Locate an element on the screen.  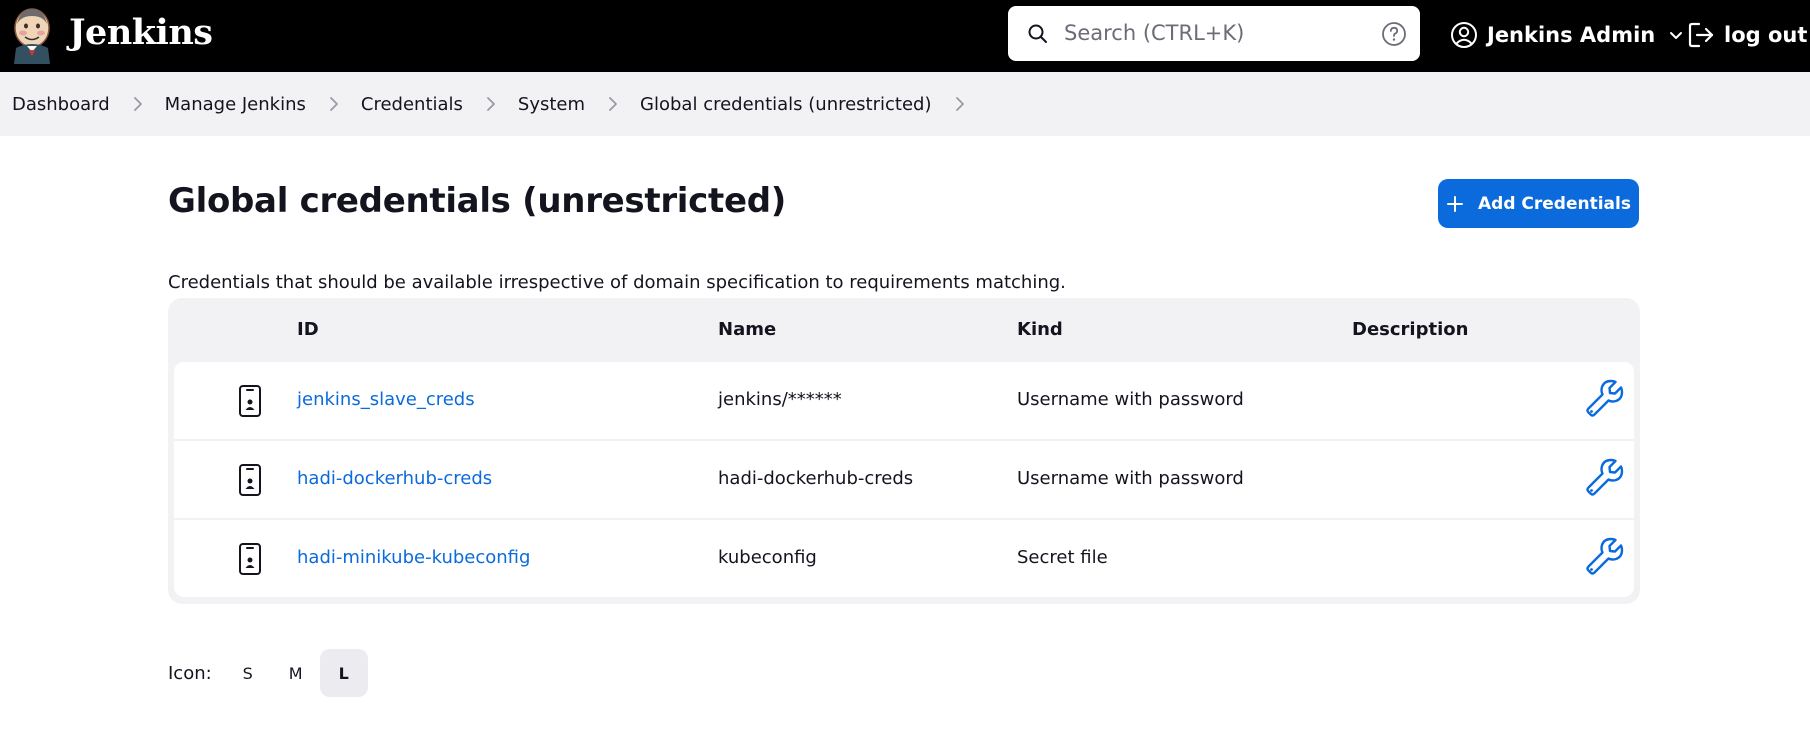
logout-icon is located at coordinates (1701, 35).